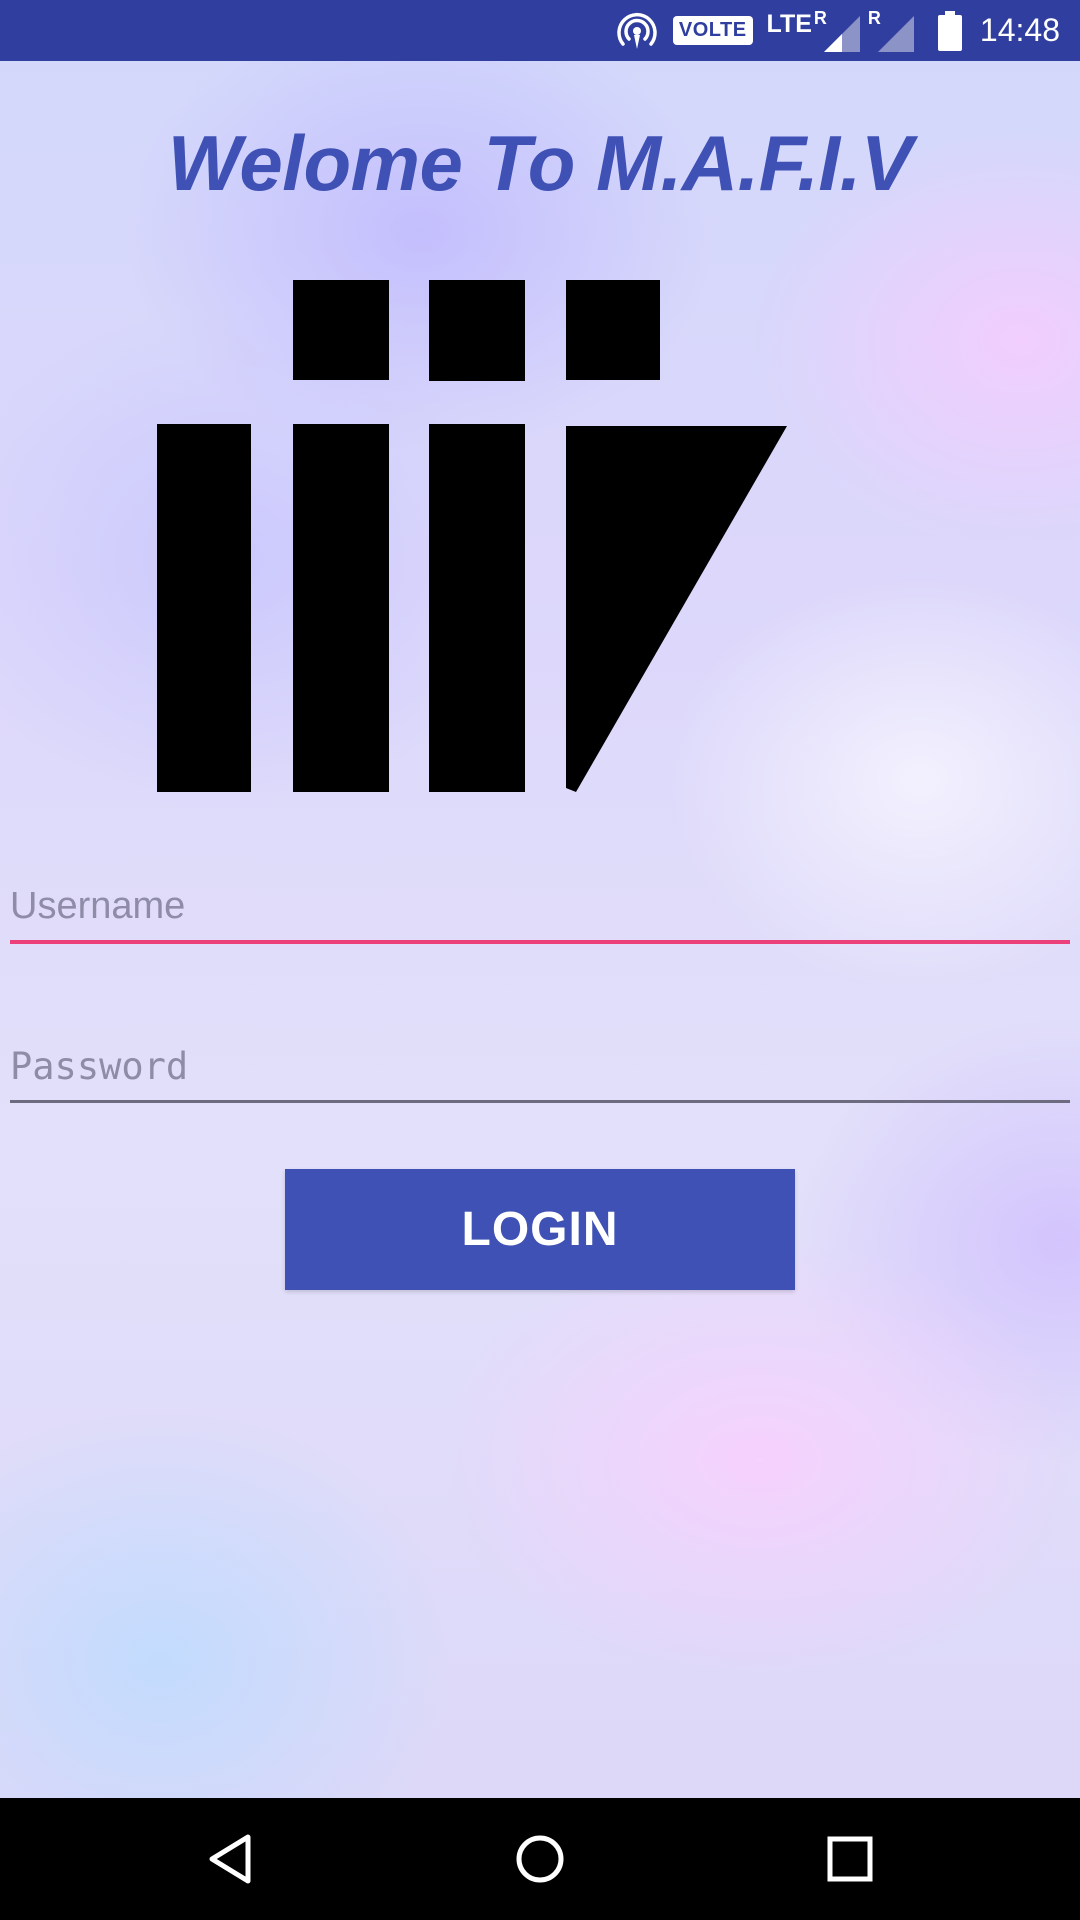 This screenshot has width=1080, height=1920. I want to click on back-button, so click(230, 1859).